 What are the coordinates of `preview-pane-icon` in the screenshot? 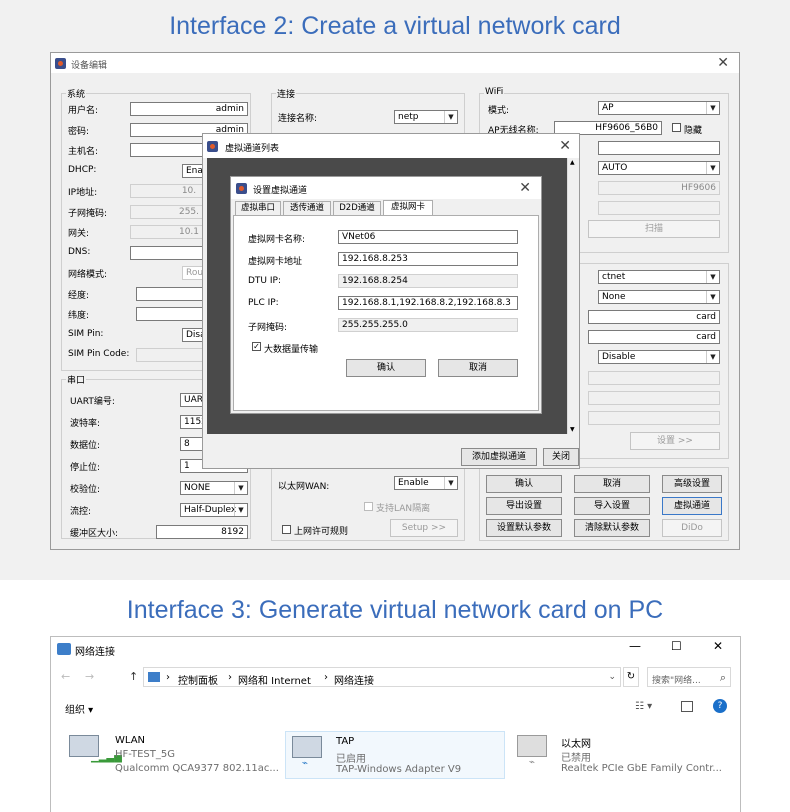 It's located at (687, 706).